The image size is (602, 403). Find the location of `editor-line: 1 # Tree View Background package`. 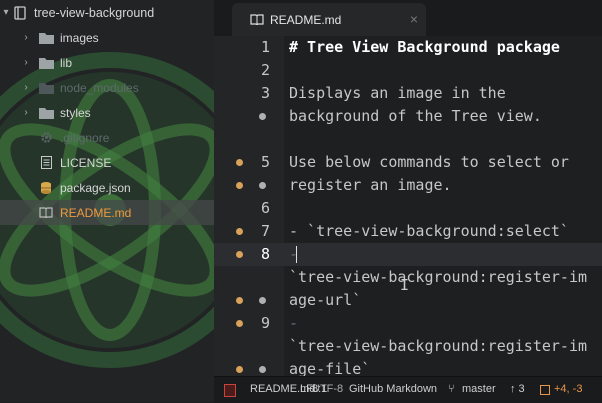

editor-line: 1 # Tree View Background package is located at coordinates (408, 47).